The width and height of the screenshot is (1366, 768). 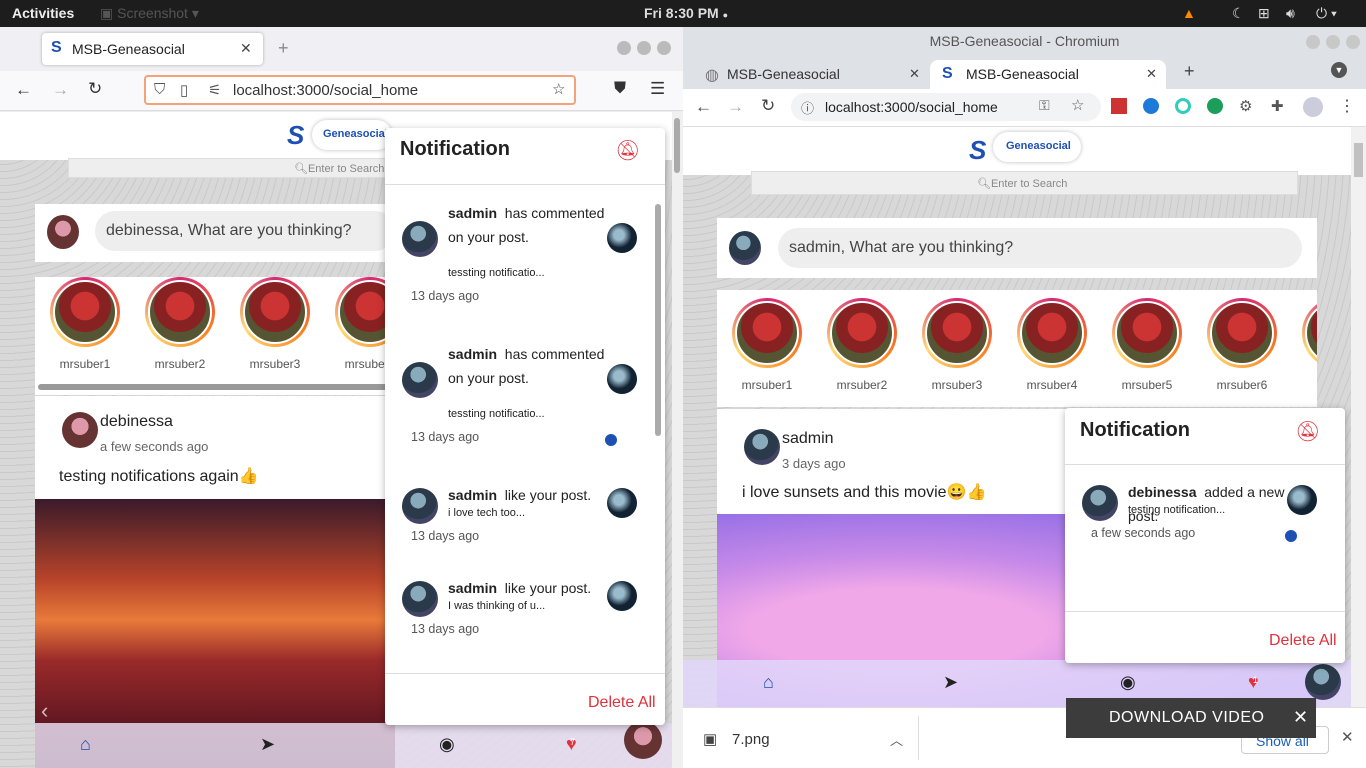 I want to click on download-video-overlay: DOWNLOAD VIDEO ✕, so click(x=1191, y=718).